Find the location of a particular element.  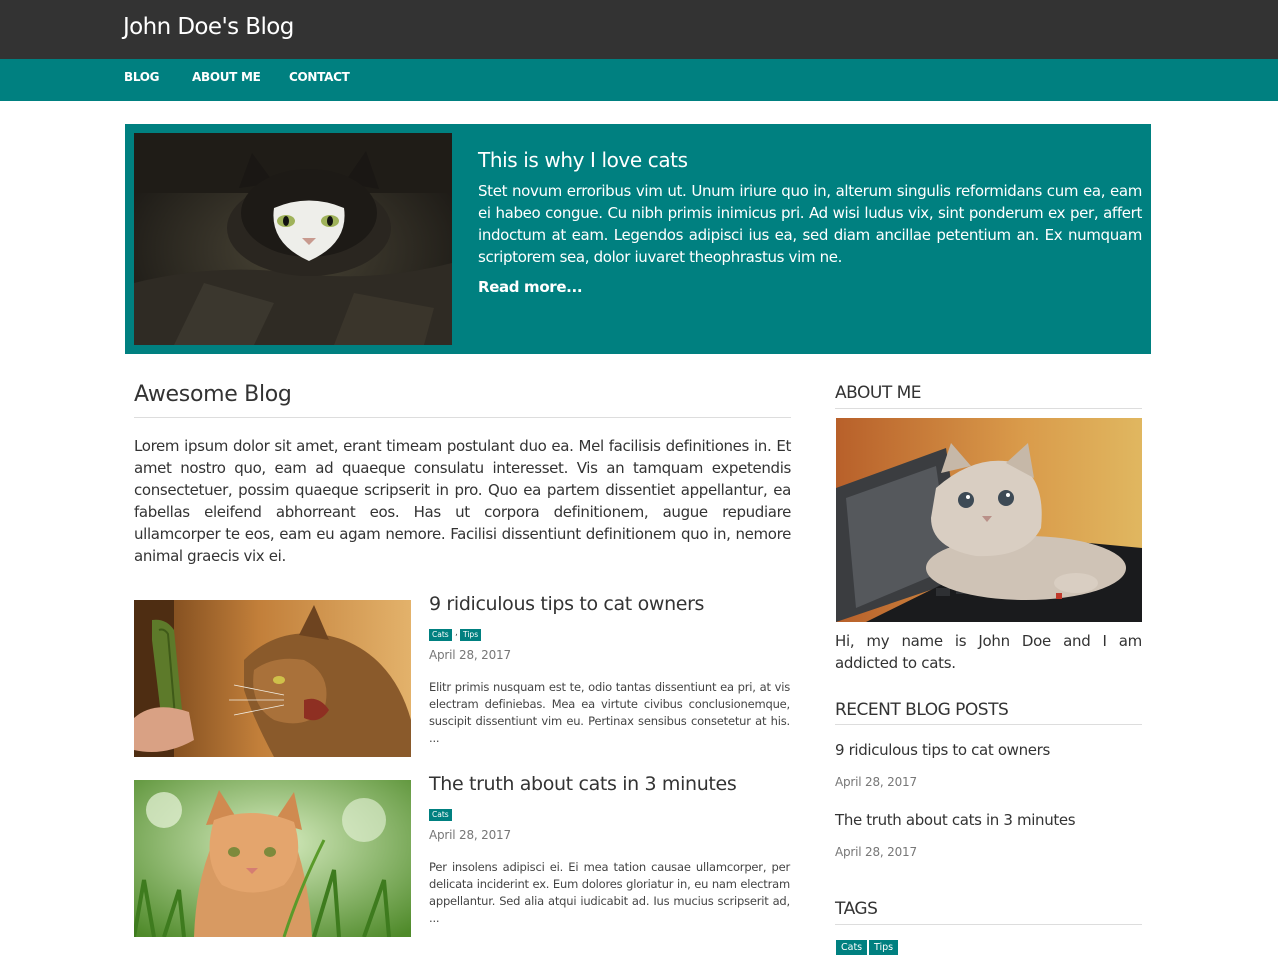

post-tag-tips: Tips is located at coordinates (471, 635).